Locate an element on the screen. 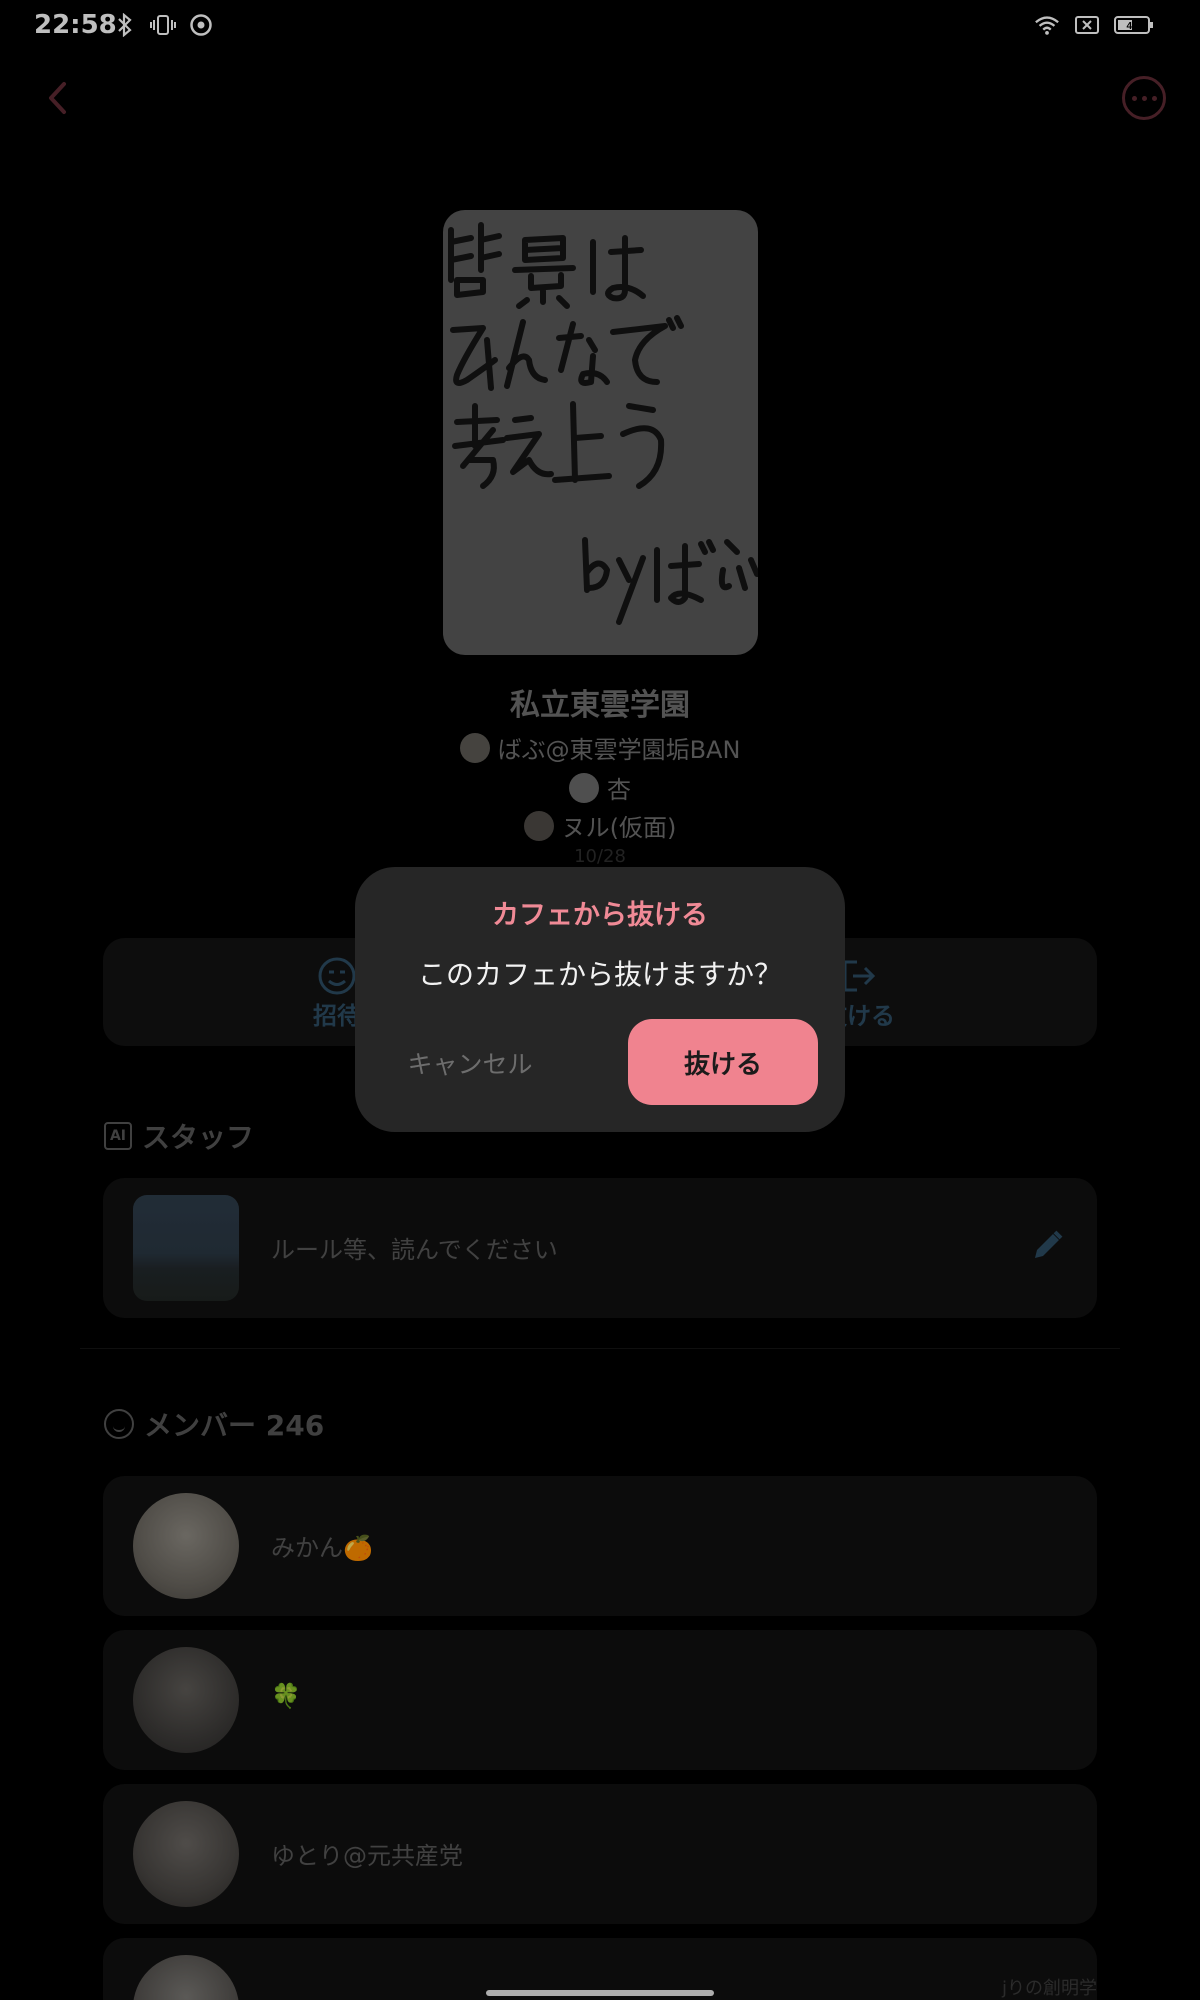 Image resolution: width=1200 pixels, height=2000 pixels. admin-item: 杏 is located at coordinates (600, 787).